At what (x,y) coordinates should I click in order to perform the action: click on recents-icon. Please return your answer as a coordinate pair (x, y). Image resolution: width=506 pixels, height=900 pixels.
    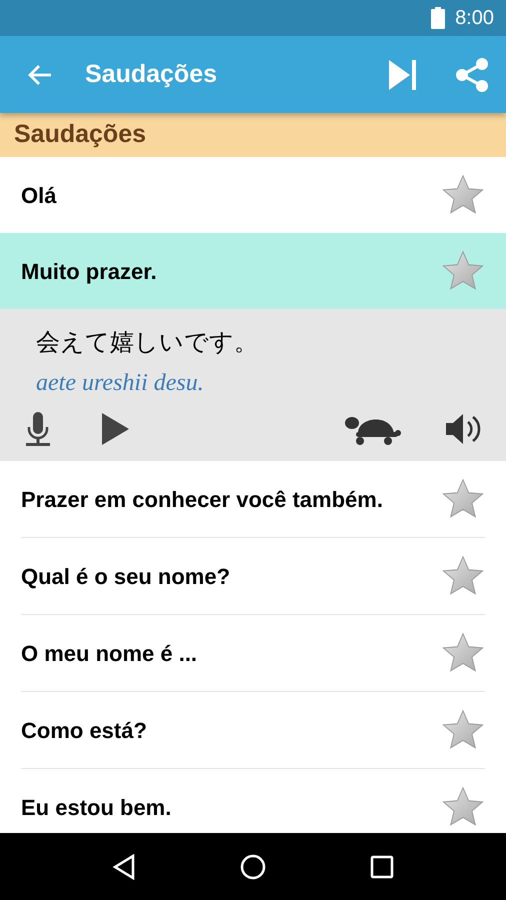
    Looking at the image, I should click on (382, 866).